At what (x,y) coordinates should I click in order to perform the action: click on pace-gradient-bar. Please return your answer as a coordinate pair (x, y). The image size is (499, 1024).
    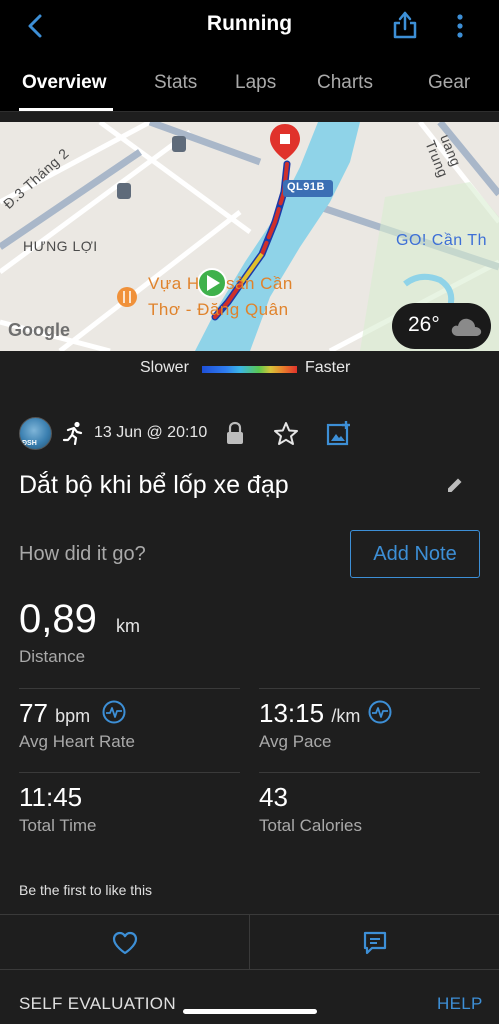
    Looking at the image, I should click on (249, 369).